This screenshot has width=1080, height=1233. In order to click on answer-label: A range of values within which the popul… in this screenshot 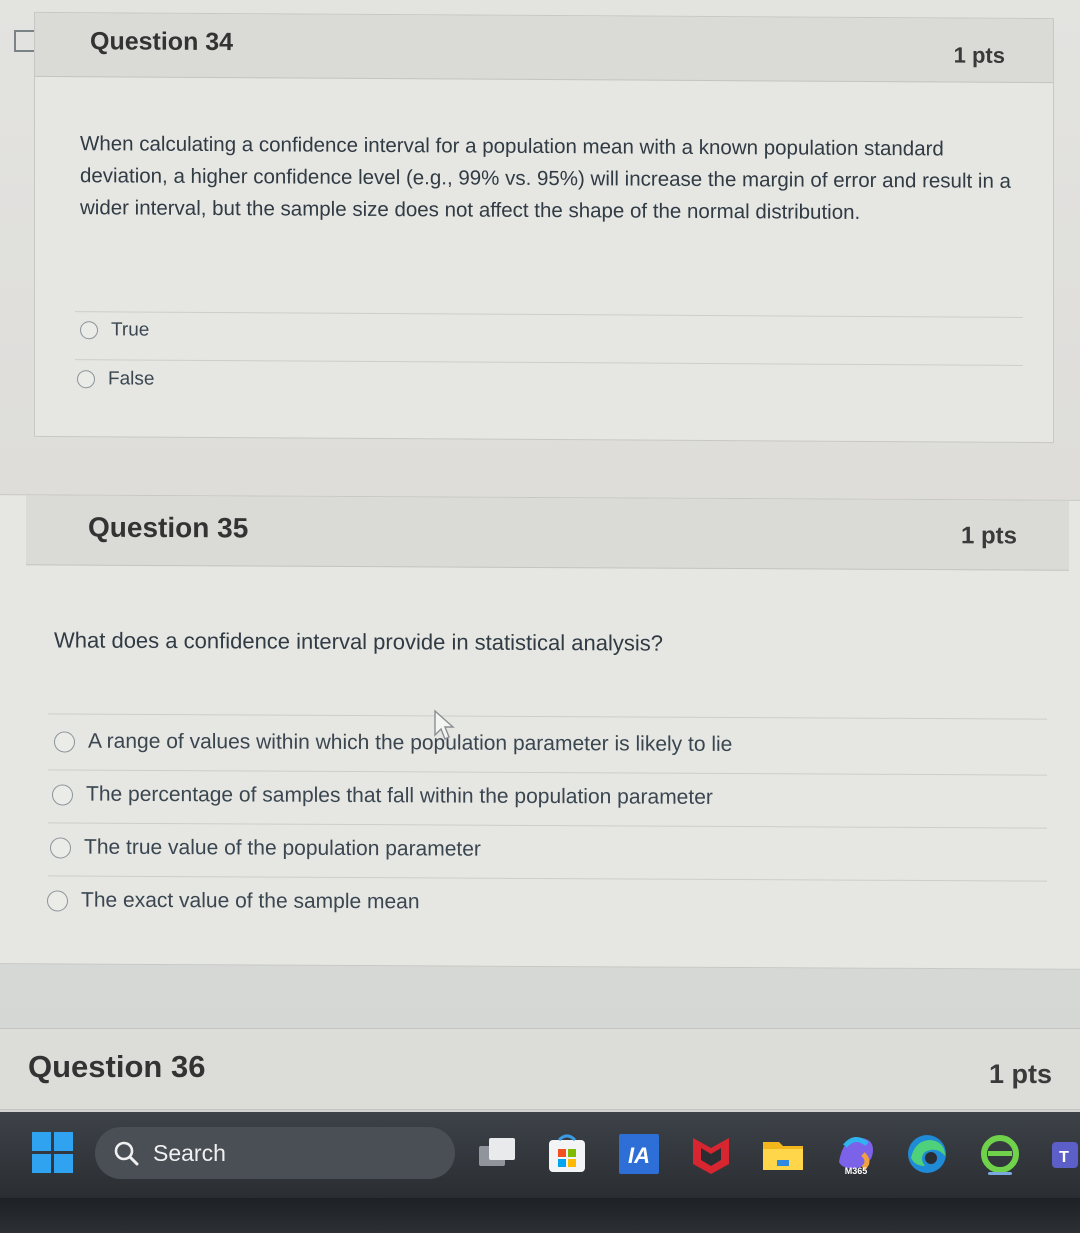, I will do `click(410, 742)`.